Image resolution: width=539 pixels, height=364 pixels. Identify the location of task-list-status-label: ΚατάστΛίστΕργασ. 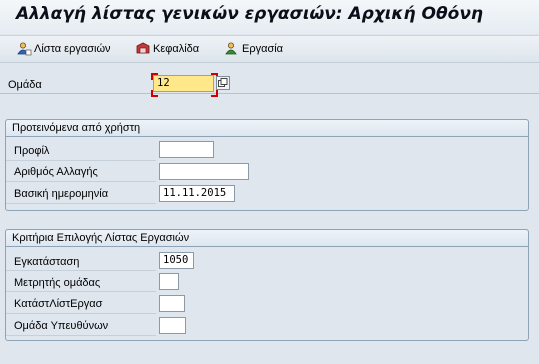
(58, 304).